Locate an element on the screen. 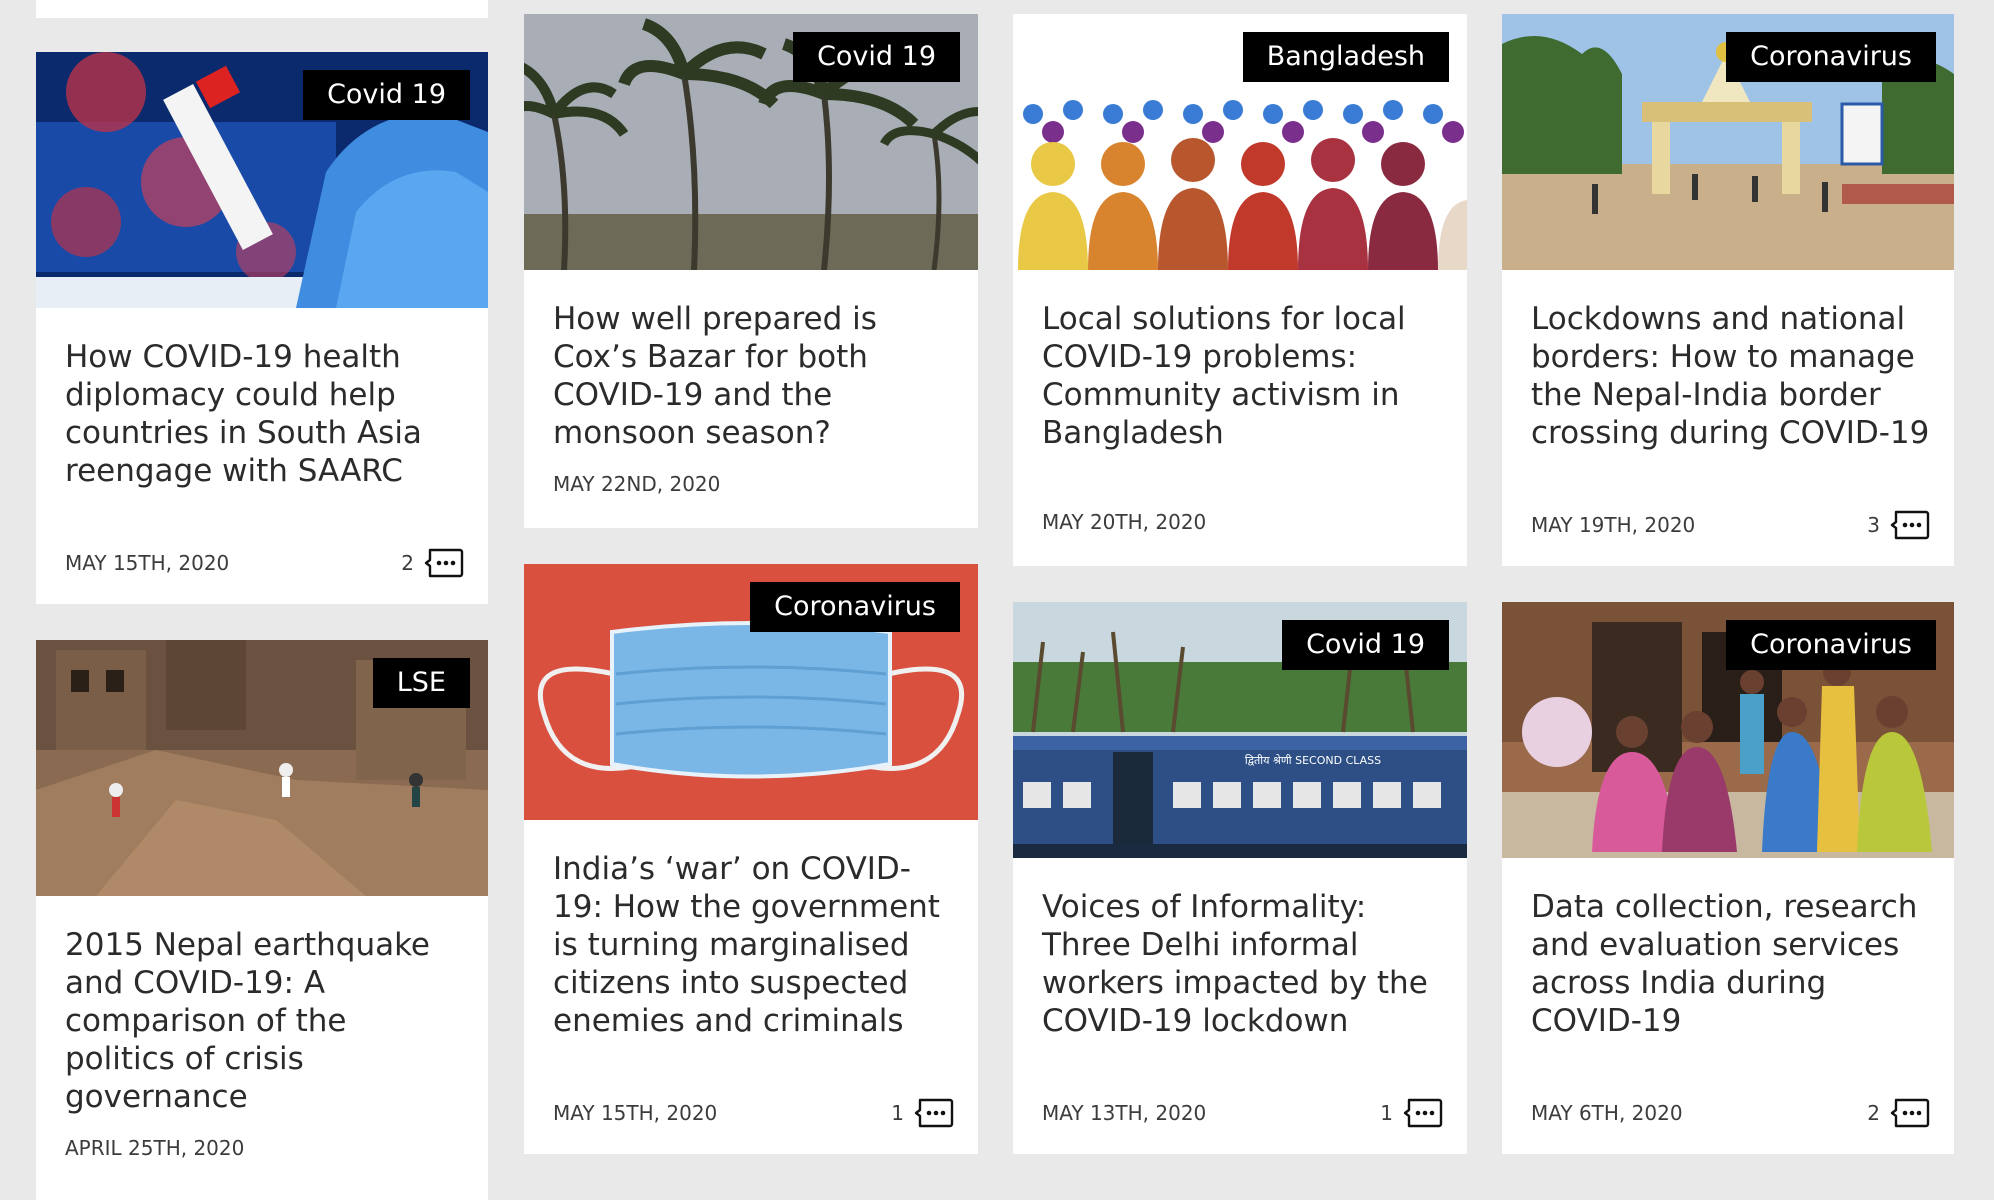  article-date: MAY 22ND, 2020 is located at coordinates (637, 484).